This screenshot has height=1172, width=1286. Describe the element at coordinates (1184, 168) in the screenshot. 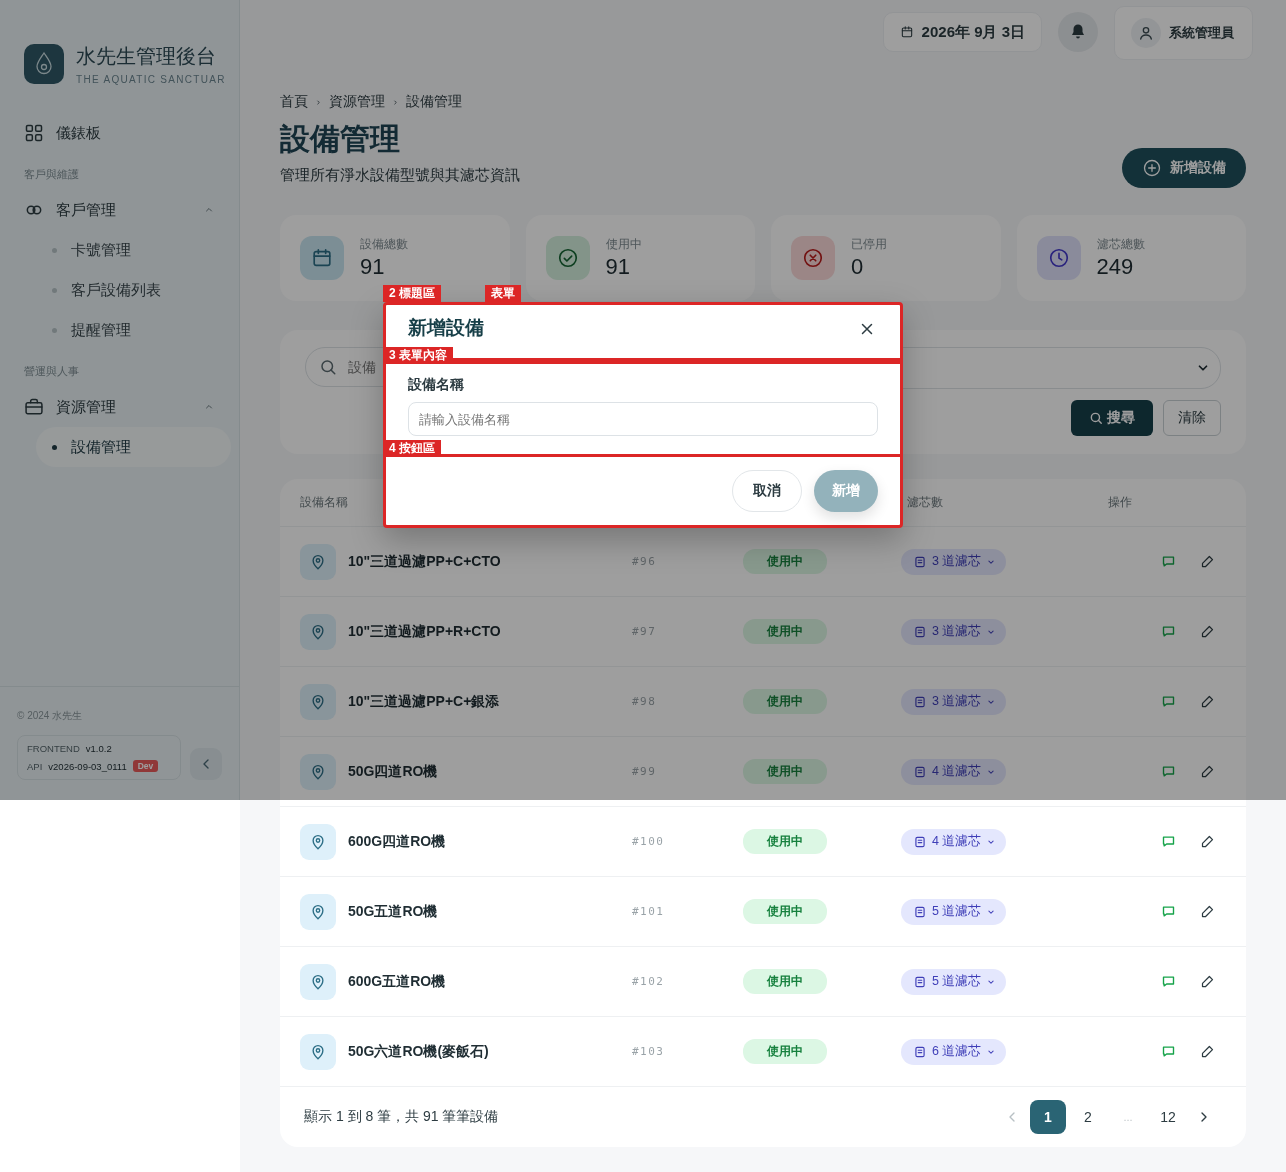

I see `add-button: 新增設備` at that location.